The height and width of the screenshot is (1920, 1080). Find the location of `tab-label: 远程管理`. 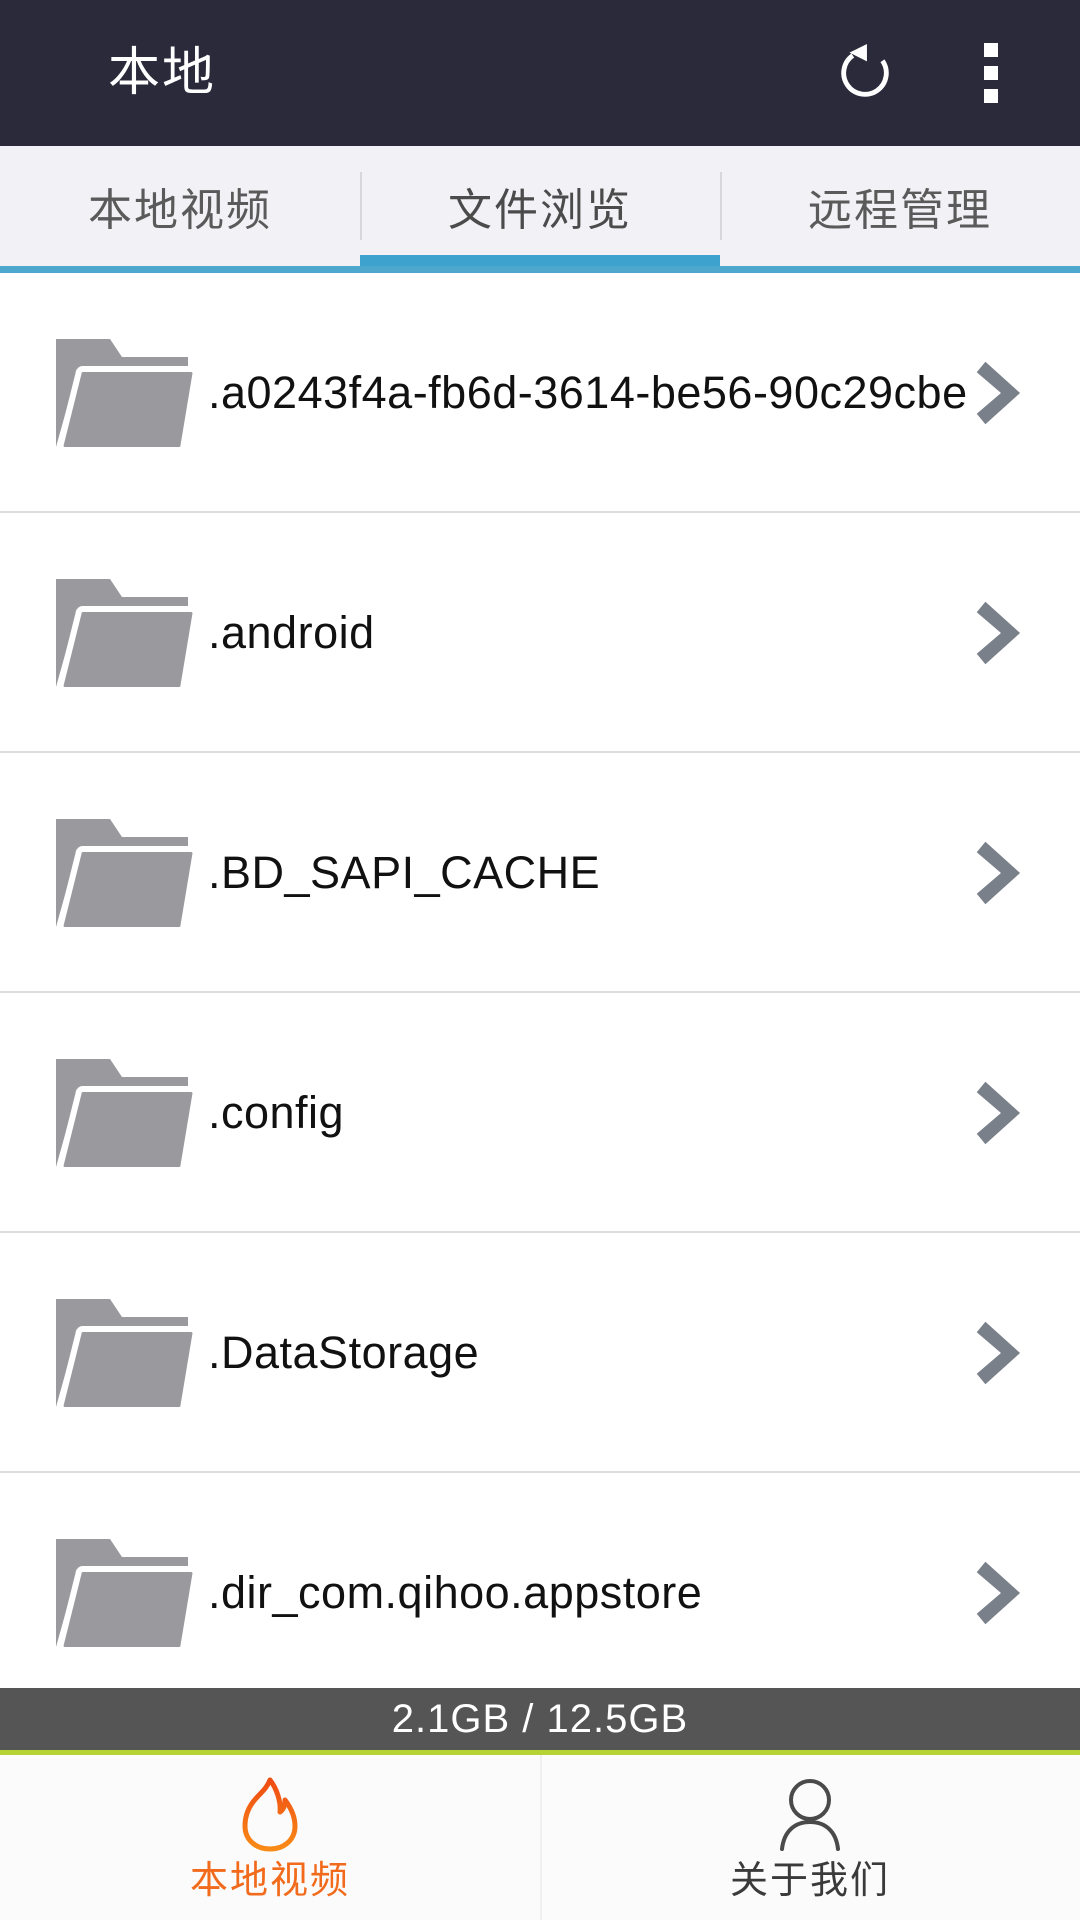

tab-label: 远程管理 is located at coordinates (900, 210).